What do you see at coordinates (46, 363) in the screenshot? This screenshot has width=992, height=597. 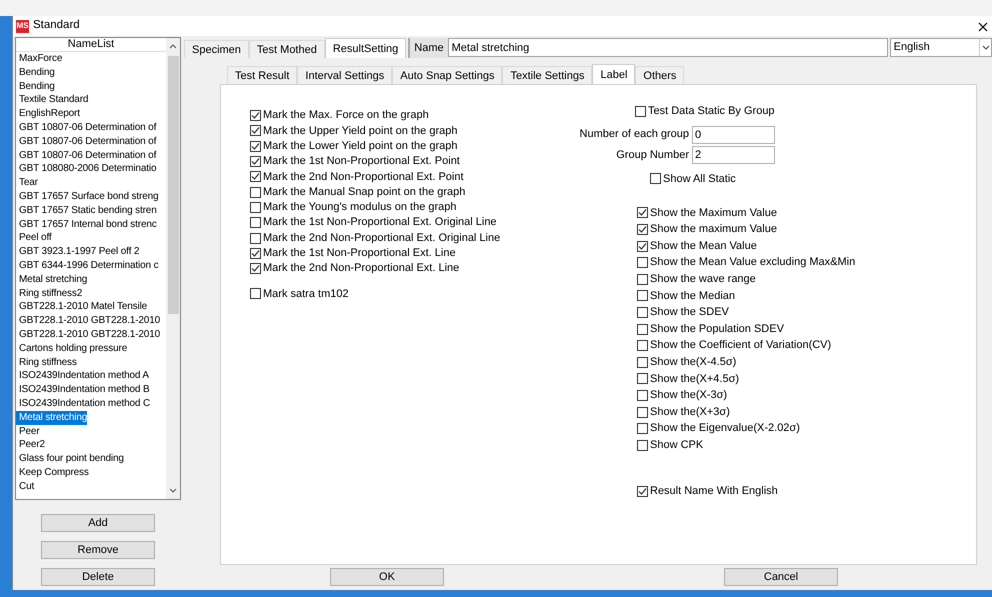 I see `list-item: Ring stiffness` at bounding box center [46, 363].